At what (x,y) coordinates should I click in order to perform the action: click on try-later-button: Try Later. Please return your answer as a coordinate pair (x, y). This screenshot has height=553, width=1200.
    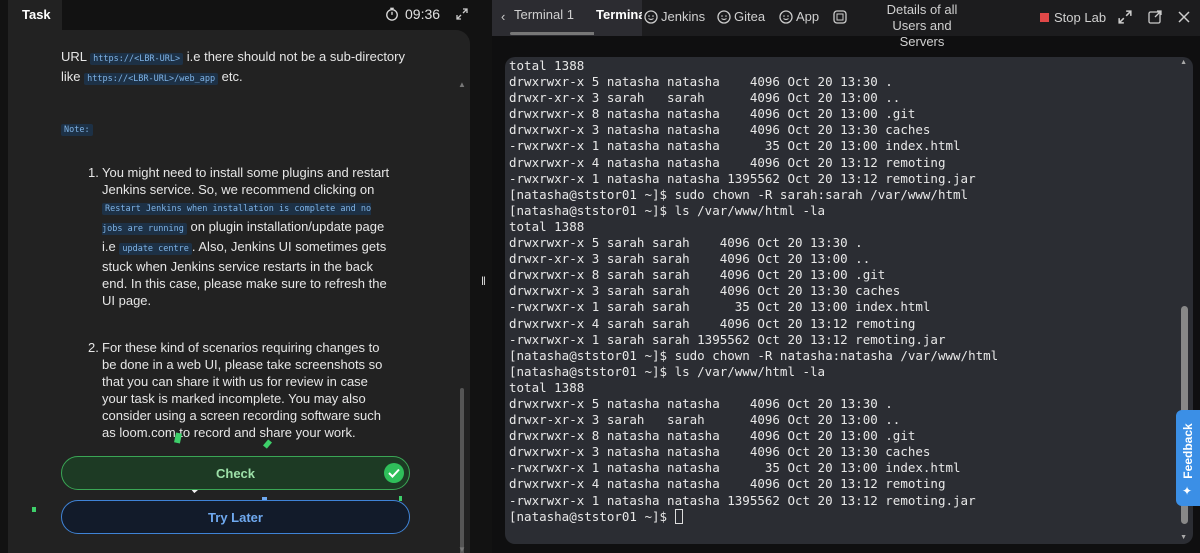
    Looking at the image, I should click on (235, 517).